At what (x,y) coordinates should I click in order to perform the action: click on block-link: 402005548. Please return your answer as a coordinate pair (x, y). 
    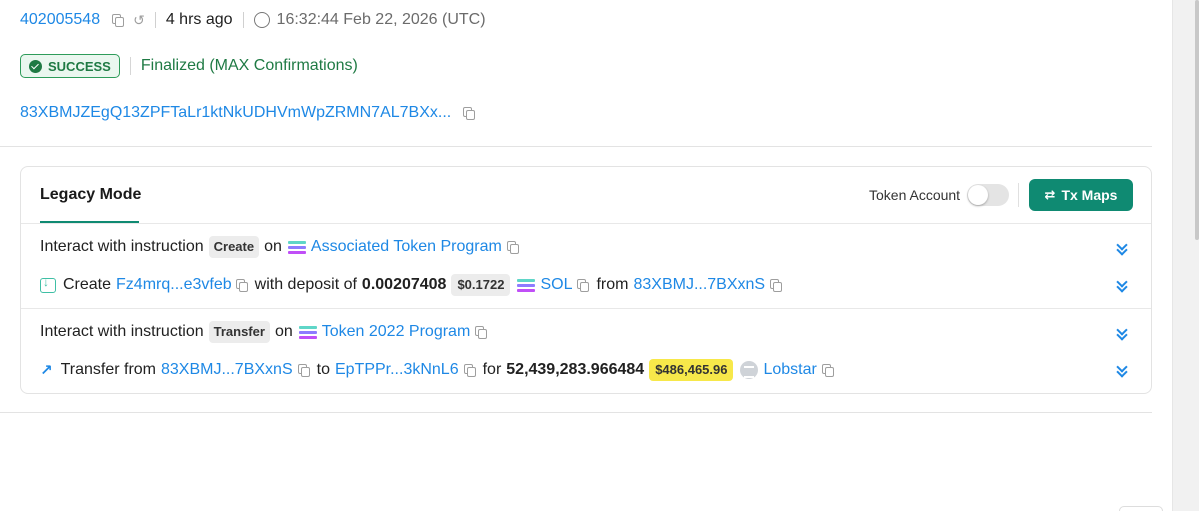
    Looking at the image, I should click on (60, 20).